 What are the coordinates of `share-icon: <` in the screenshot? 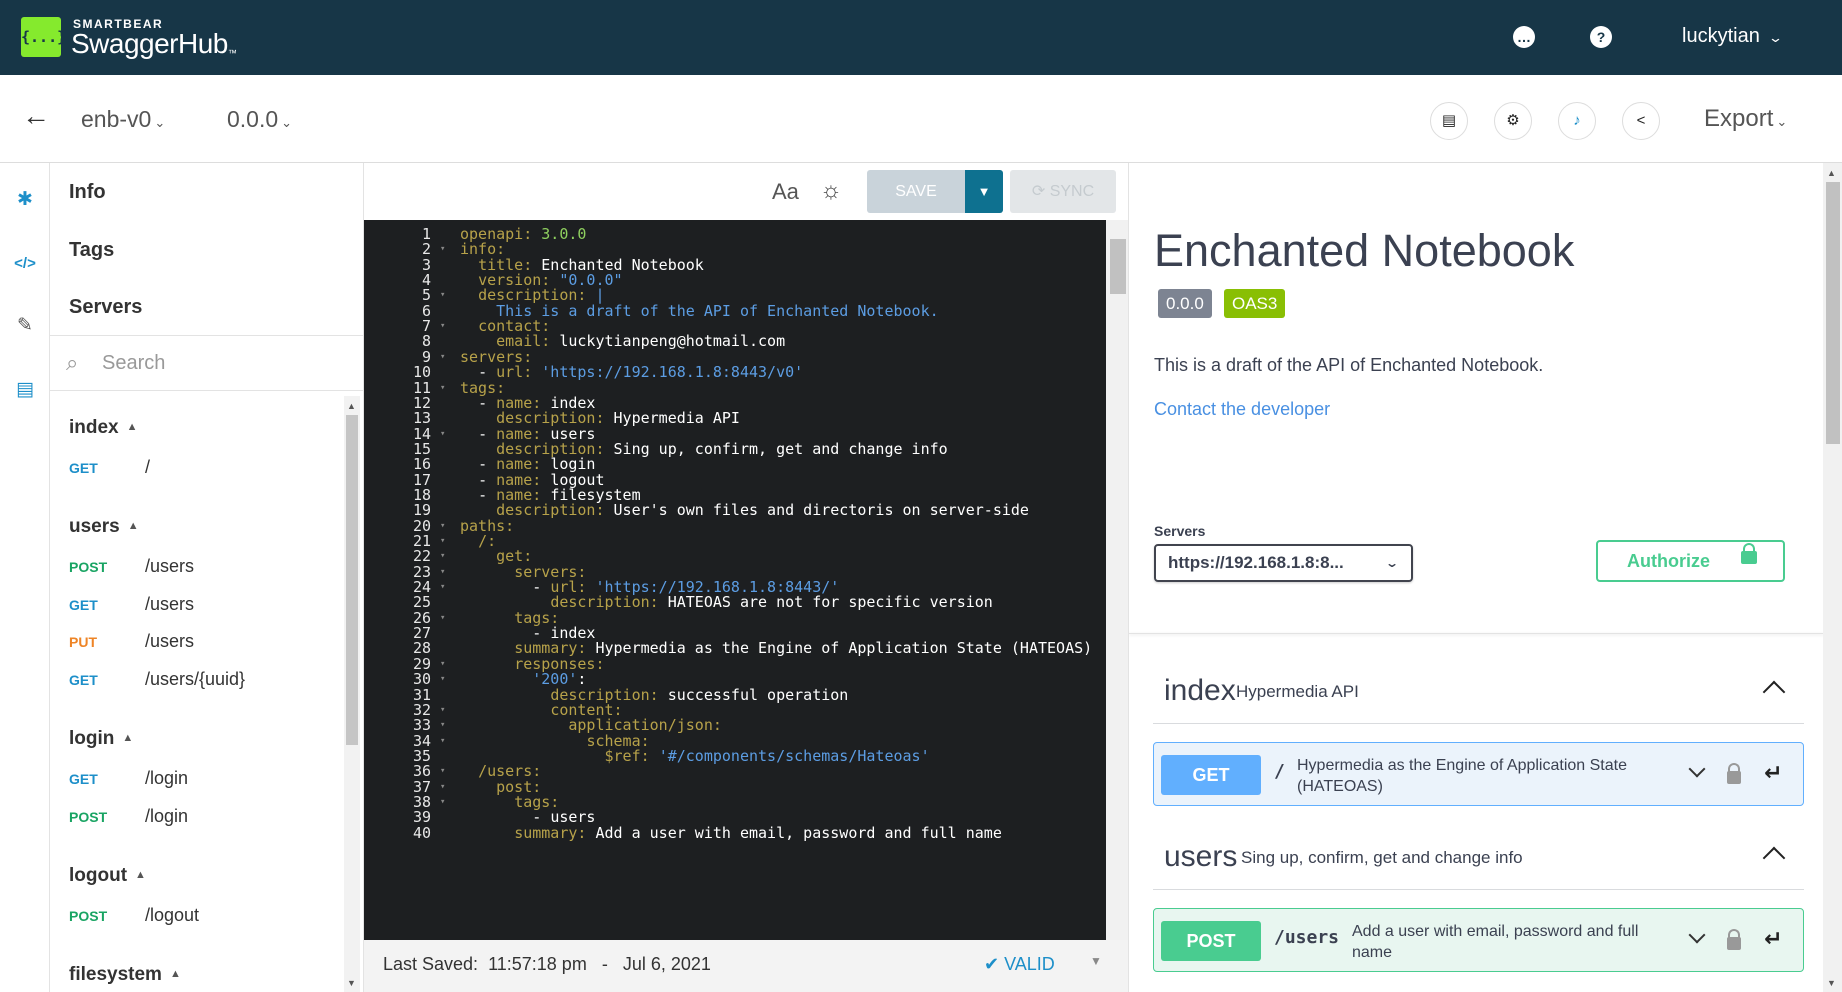 It's located at (1641, 121).